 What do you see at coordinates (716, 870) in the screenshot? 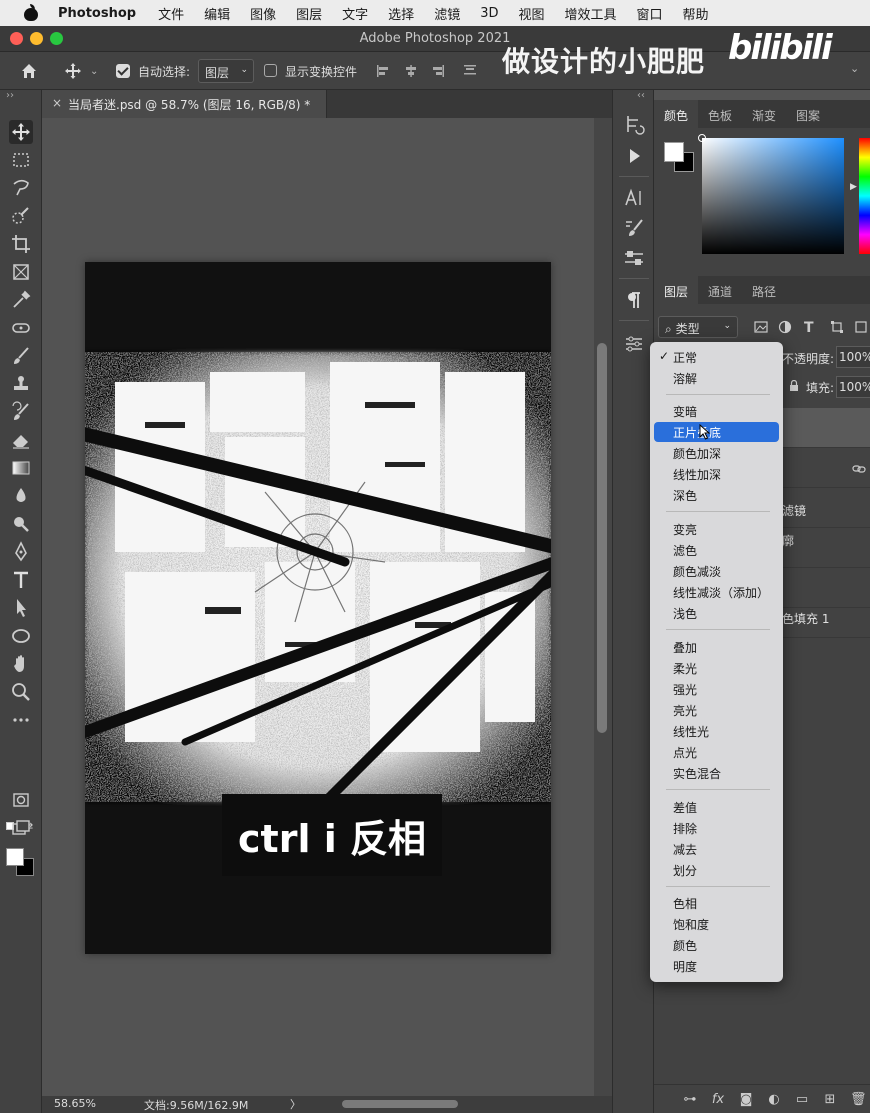
I see `blend-mode-divide: 划分` at bounding box center [716, 870].